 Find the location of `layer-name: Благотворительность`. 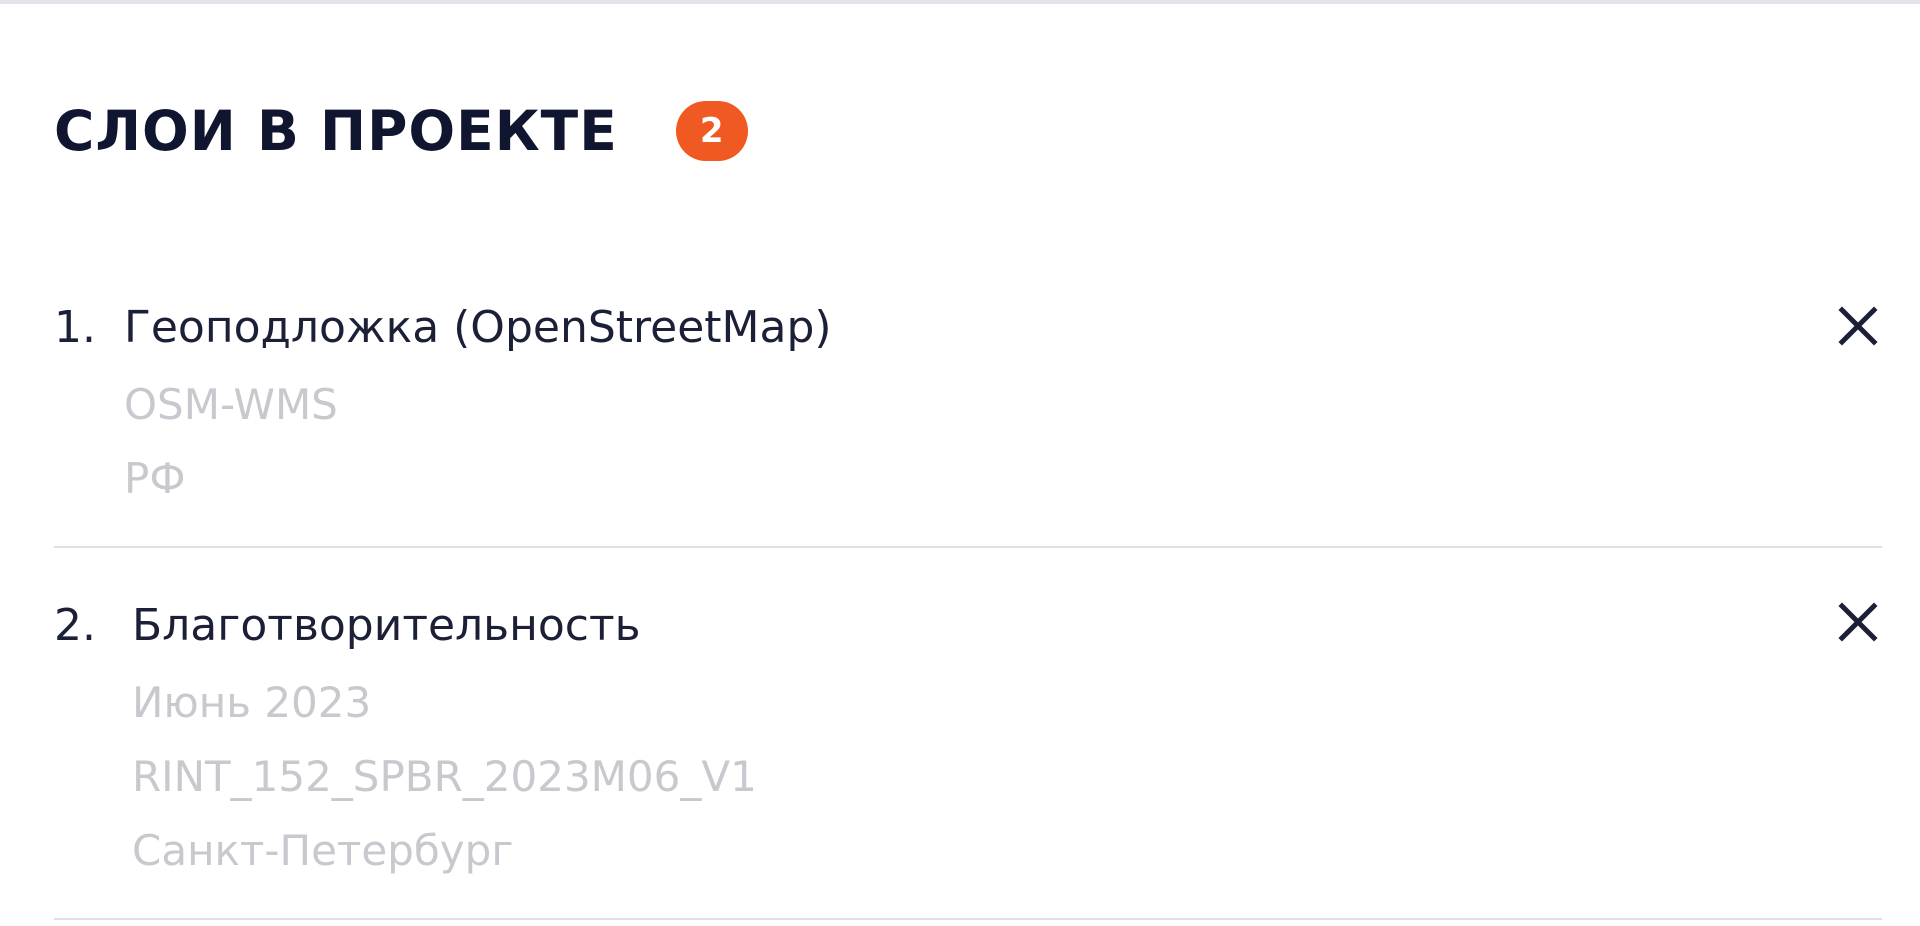

layer-name: Благотворительность is located at coordinates (386, 625).